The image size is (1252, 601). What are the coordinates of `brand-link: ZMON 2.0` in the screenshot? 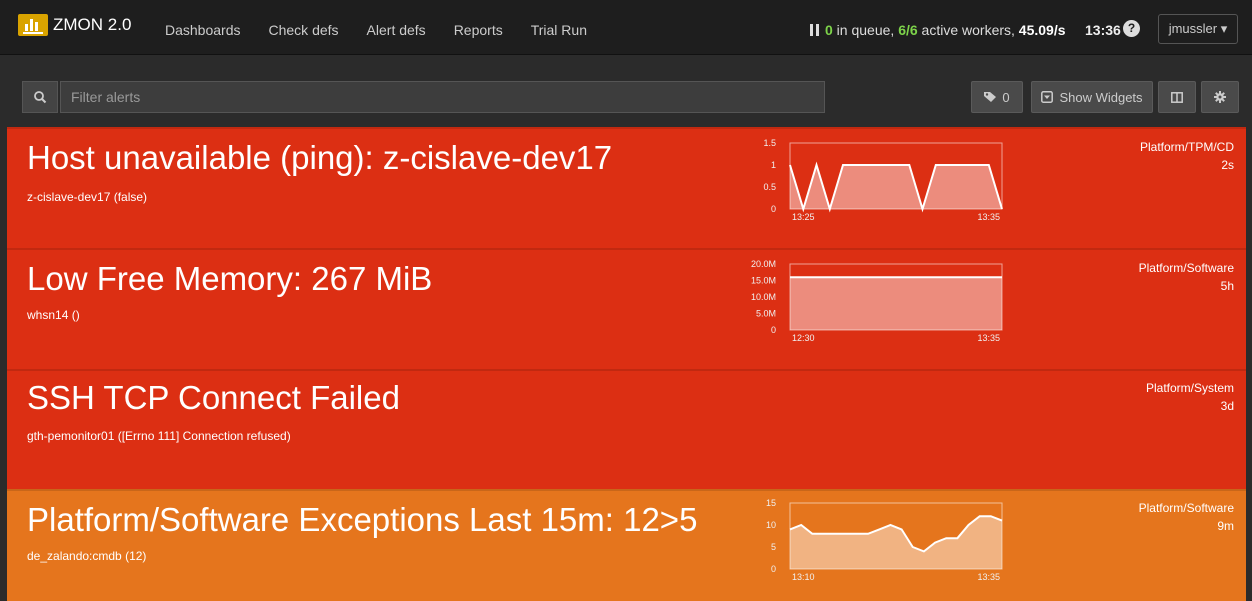 It's located at (74, 25).